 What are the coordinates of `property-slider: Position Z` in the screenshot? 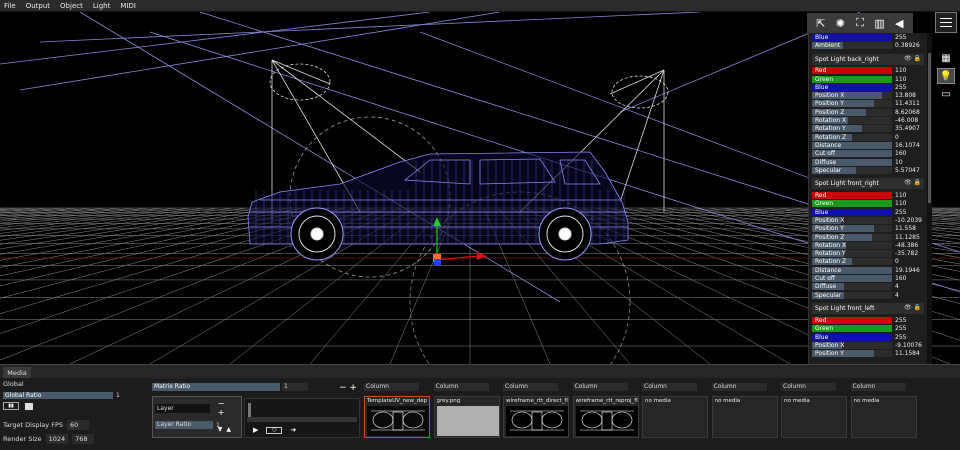 It's located at (852, 237).